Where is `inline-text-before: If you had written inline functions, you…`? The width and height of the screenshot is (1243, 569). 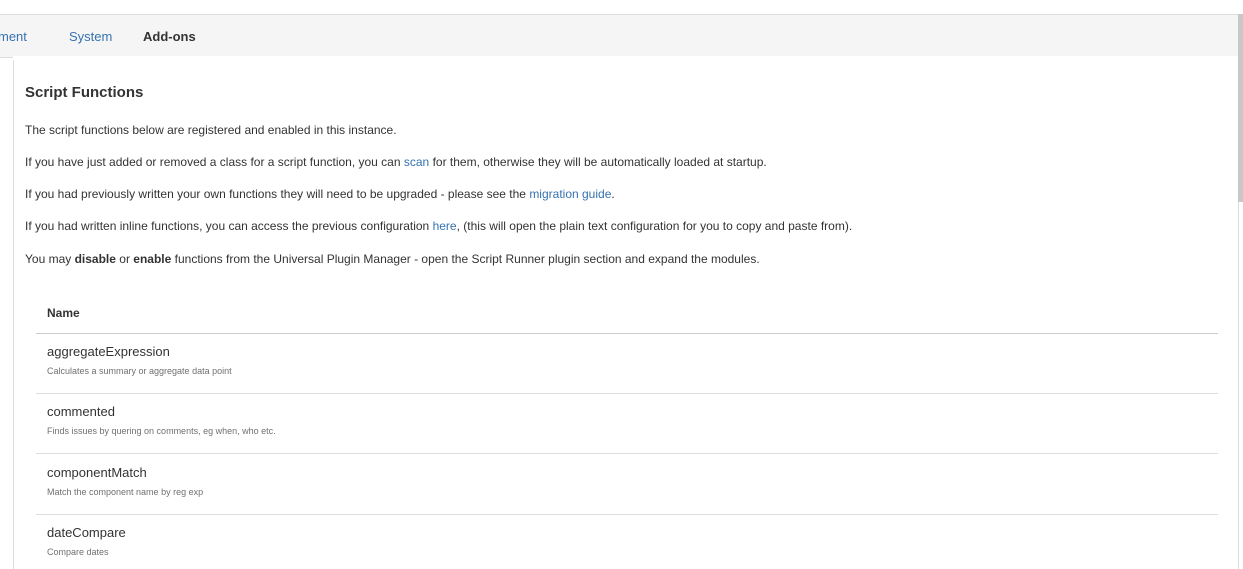 inline-text-before: If you had written inline functions, you… is located at coordinates (229, 226).